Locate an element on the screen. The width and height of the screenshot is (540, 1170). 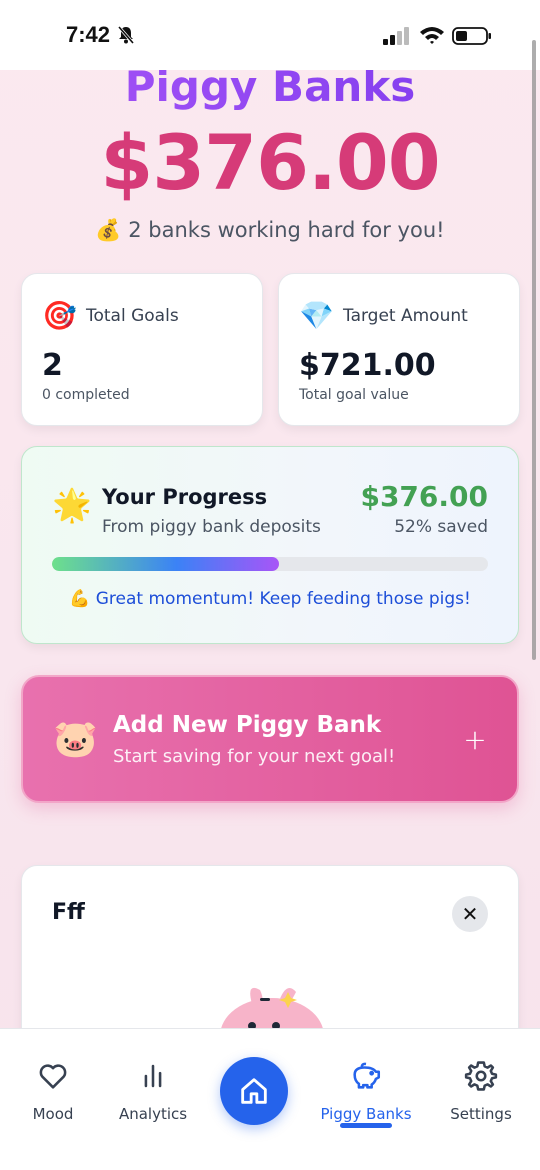
piggy-bank-icon is located at coordinates (367, 1075).